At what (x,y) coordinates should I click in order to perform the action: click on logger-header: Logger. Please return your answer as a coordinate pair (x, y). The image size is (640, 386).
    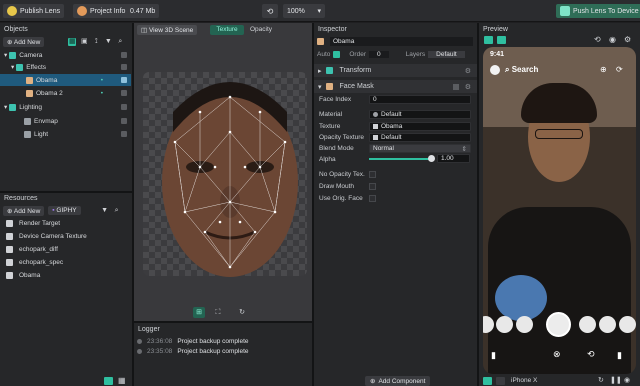
    Looking at the image, I should click on (149, 329).